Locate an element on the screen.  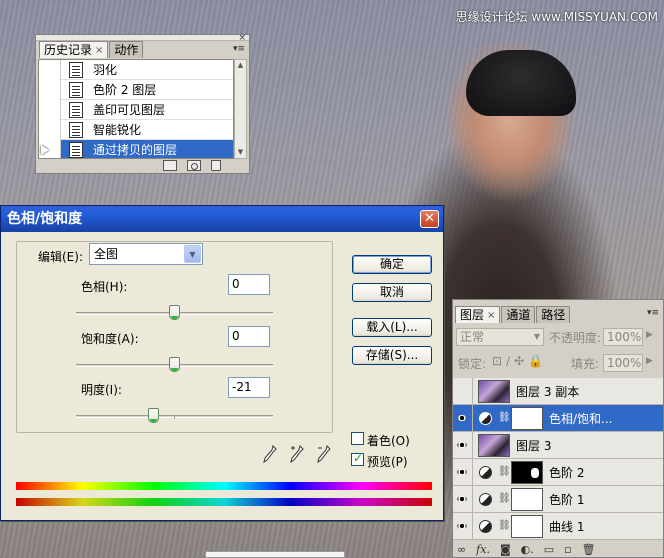
trash-icon: 🗑 is located at coordinates (589, 549).